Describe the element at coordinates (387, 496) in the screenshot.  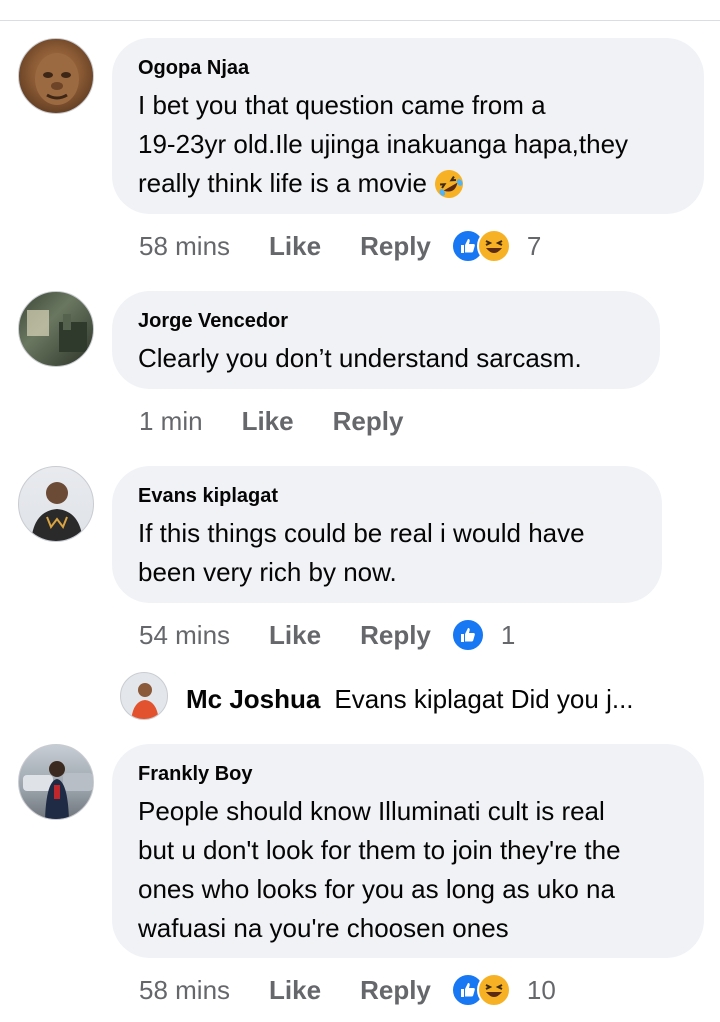
I see `comment-author: Evans kiplagat` at that location.